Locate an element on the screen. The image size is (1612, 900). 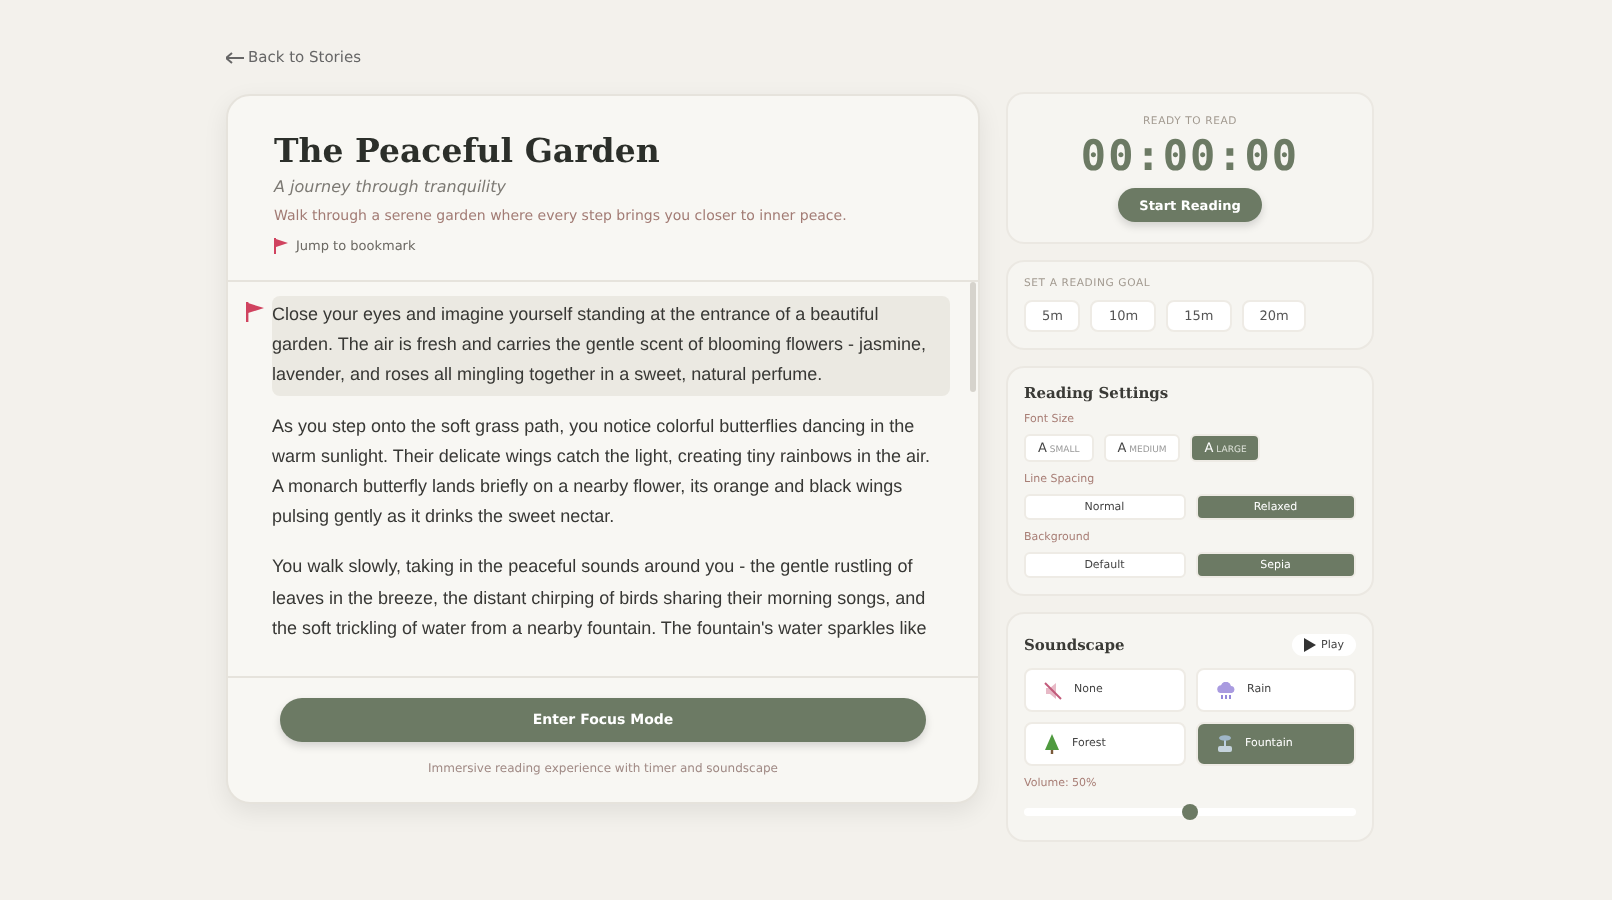
fountain-icon is located at coordinates (1224, 744).